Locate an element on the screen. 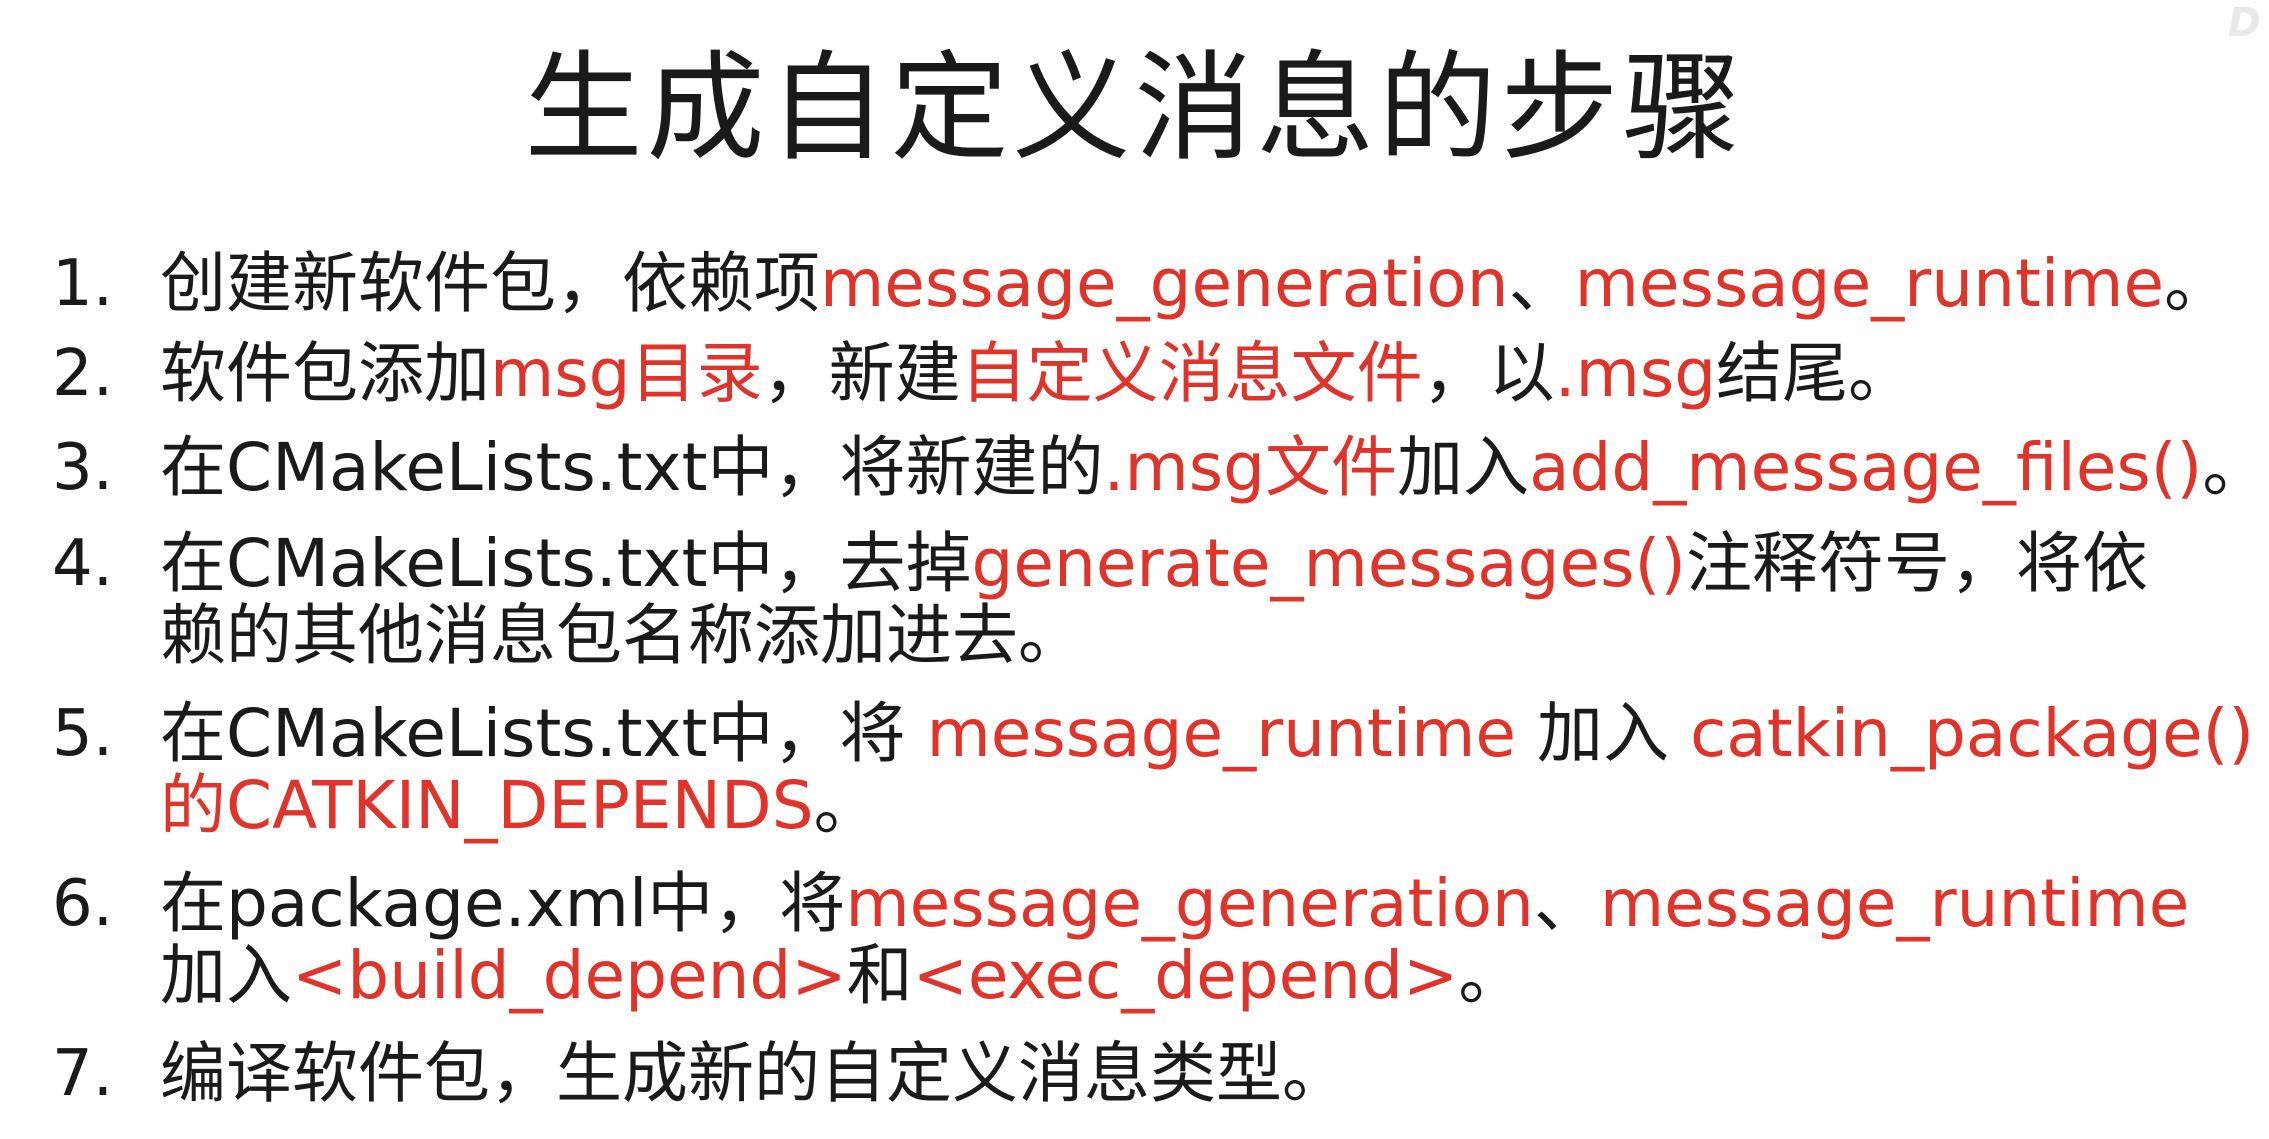  step-number: 2. is located at coordinates (83, 374).